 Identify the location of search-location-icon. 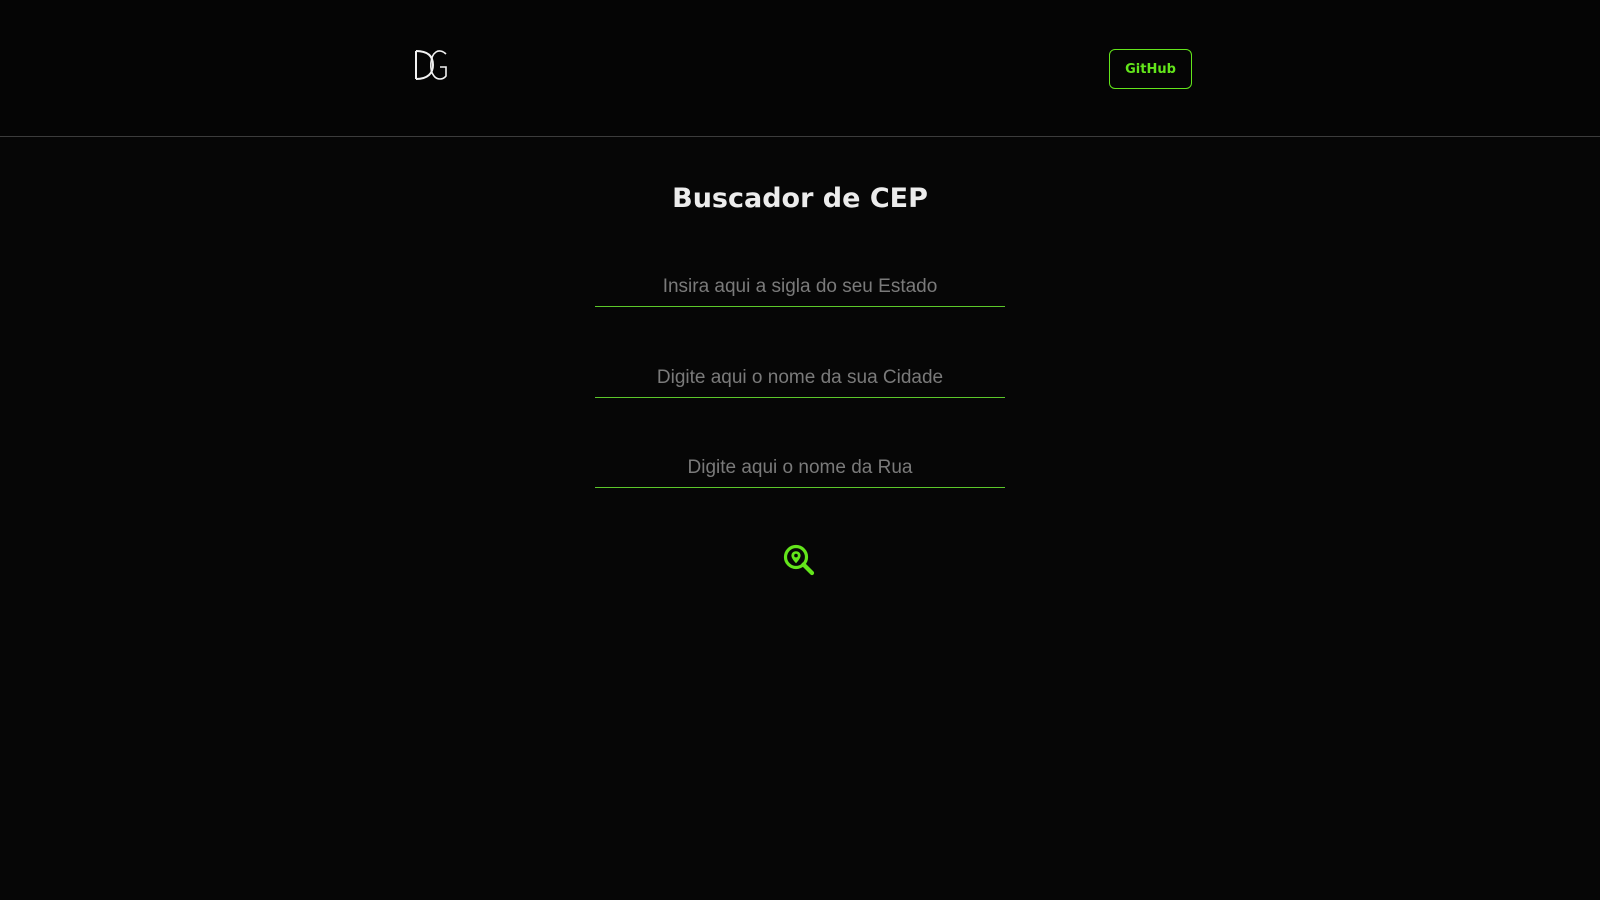
(799, 560).